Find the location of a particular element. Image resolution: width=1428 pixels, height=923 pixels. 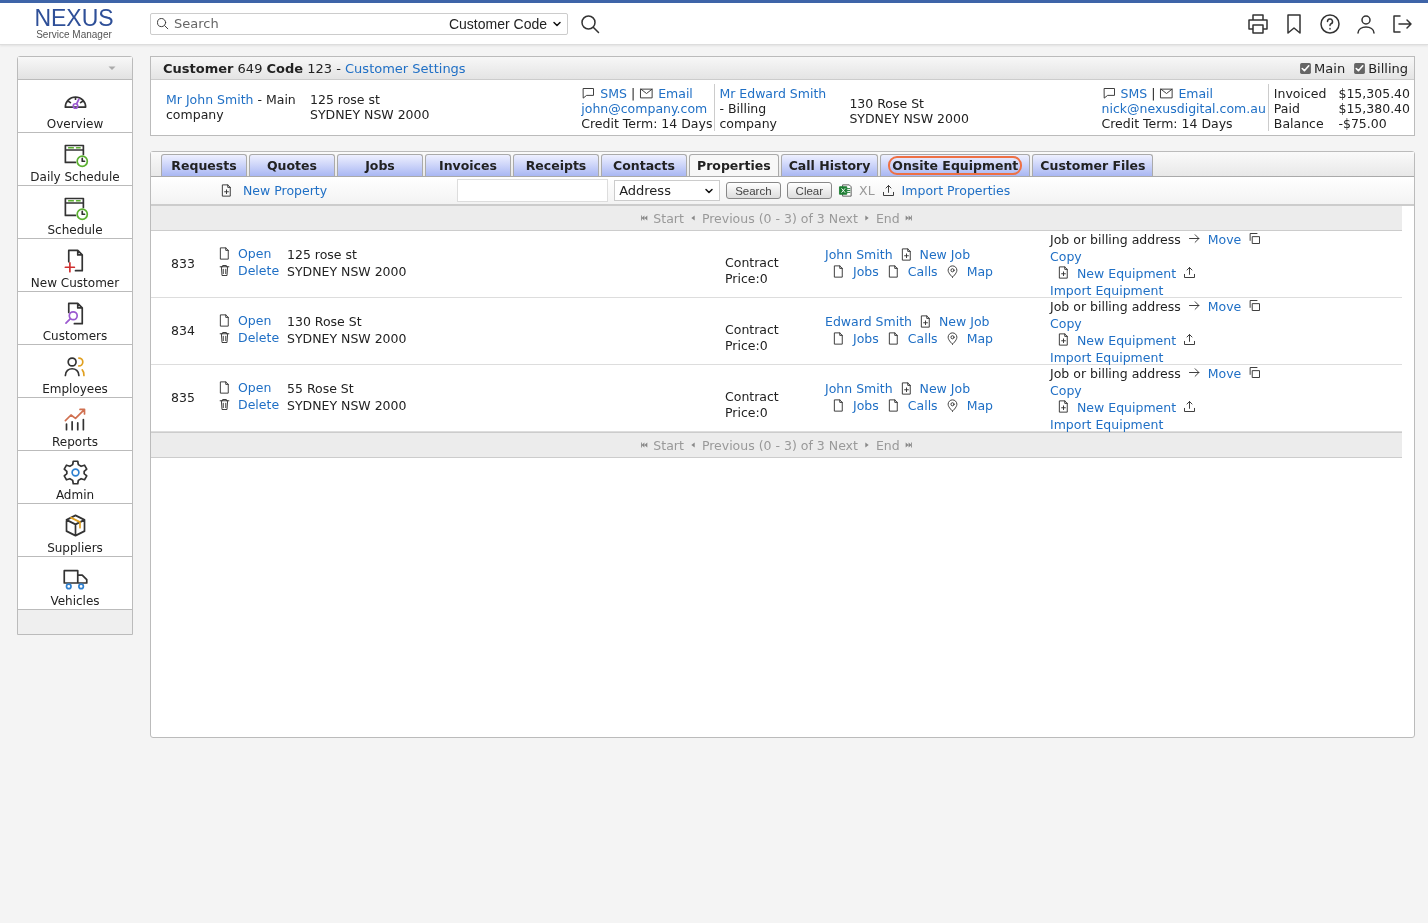

sidebar-item: Customers is located at coordinates (75, 318).